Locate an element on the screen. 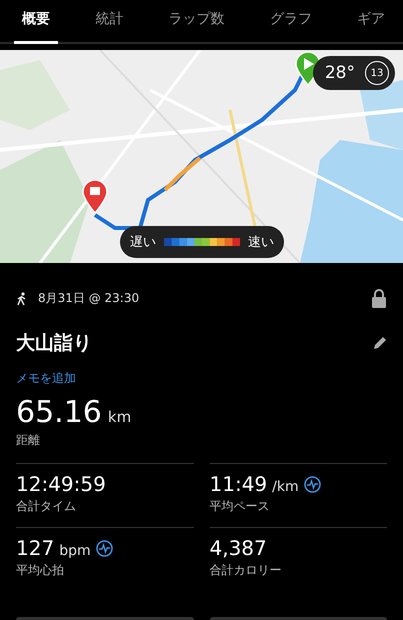  stat-unit: /km is located at coordinates (285, 487).